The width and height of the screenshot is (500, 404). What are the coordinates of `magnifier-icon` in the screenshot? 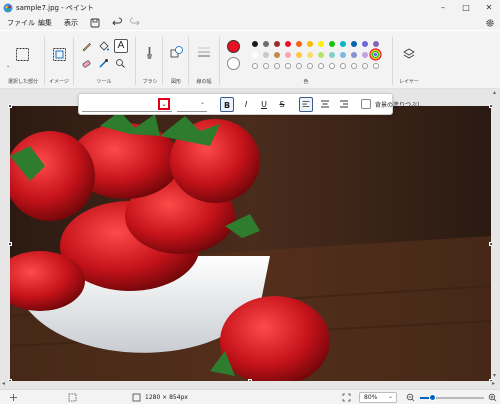 It's located at (120, 63).